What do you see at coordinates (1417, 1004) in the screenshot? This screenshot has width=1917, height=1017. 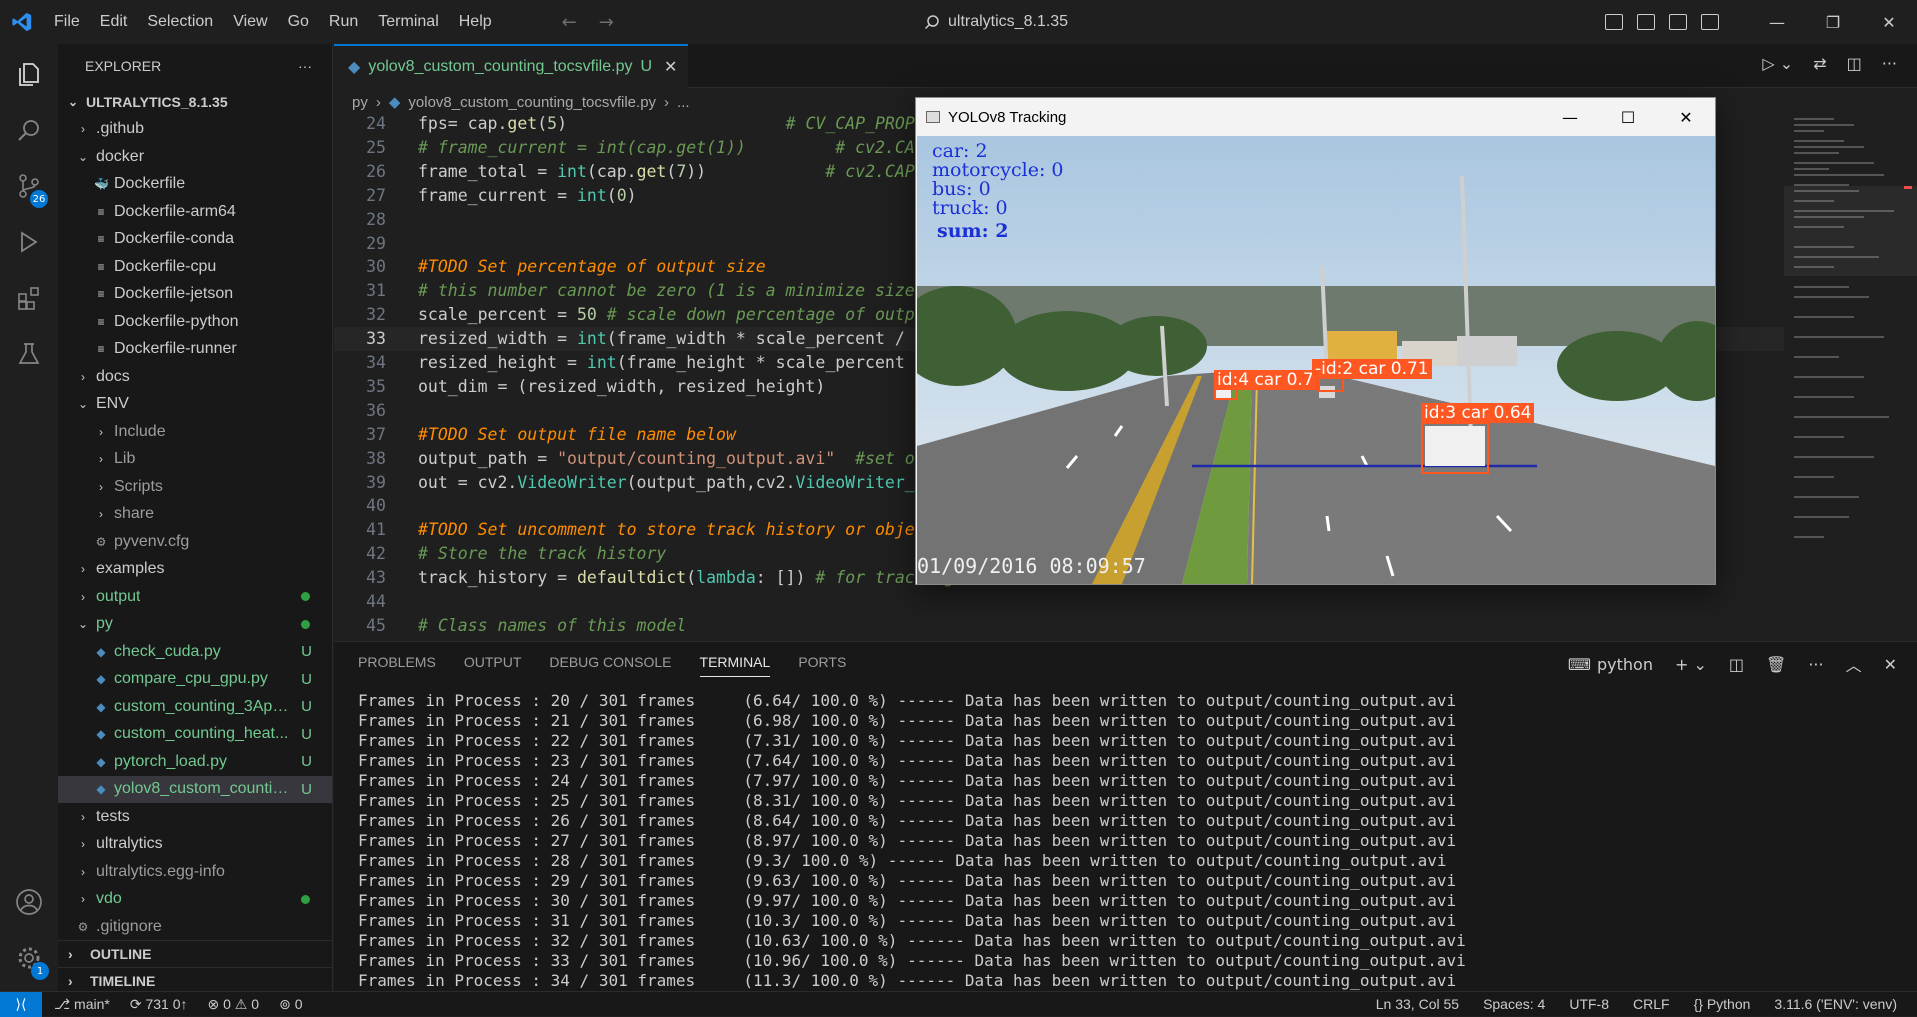 I see `cursor-position: Ln 33, Col 55` at bounding box center [1417, 1004].